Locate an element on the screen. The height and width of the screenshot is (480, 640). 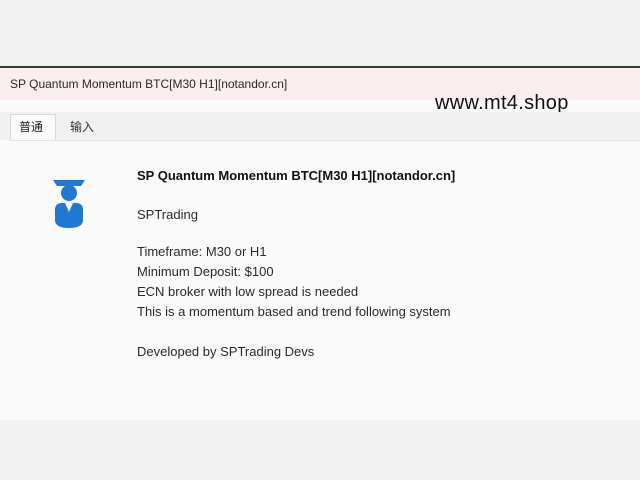
expert-advisor-icon is located at coordinates (69, 204).